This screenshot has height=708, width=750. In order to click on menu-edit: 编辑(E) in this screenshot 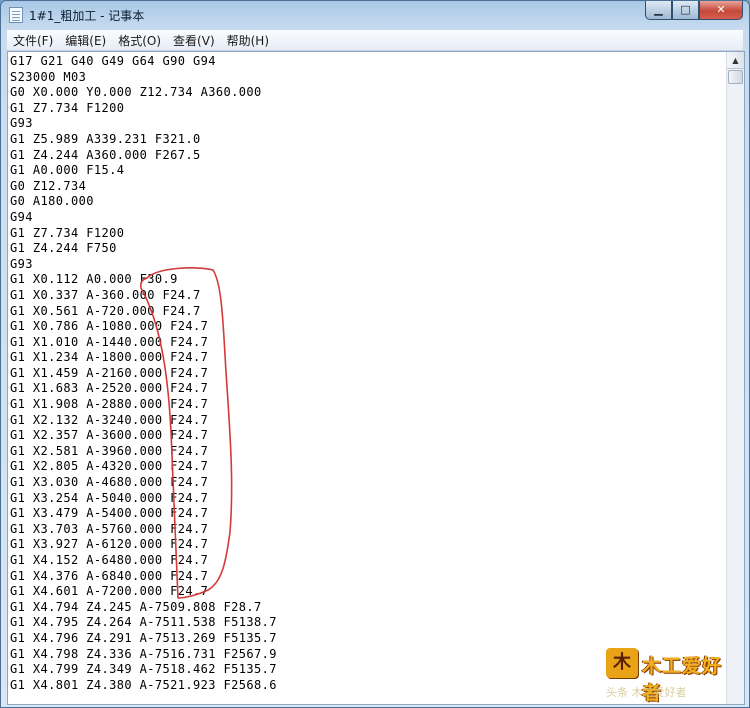, I will do `click(85, 40)`.